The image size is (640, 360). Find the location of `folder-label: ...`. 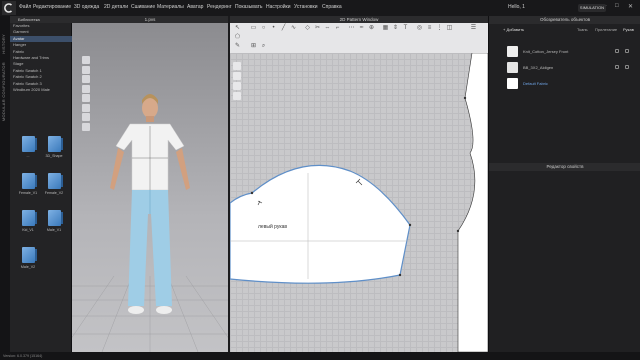

folder-label: ... is located at coordinates (28, 156).